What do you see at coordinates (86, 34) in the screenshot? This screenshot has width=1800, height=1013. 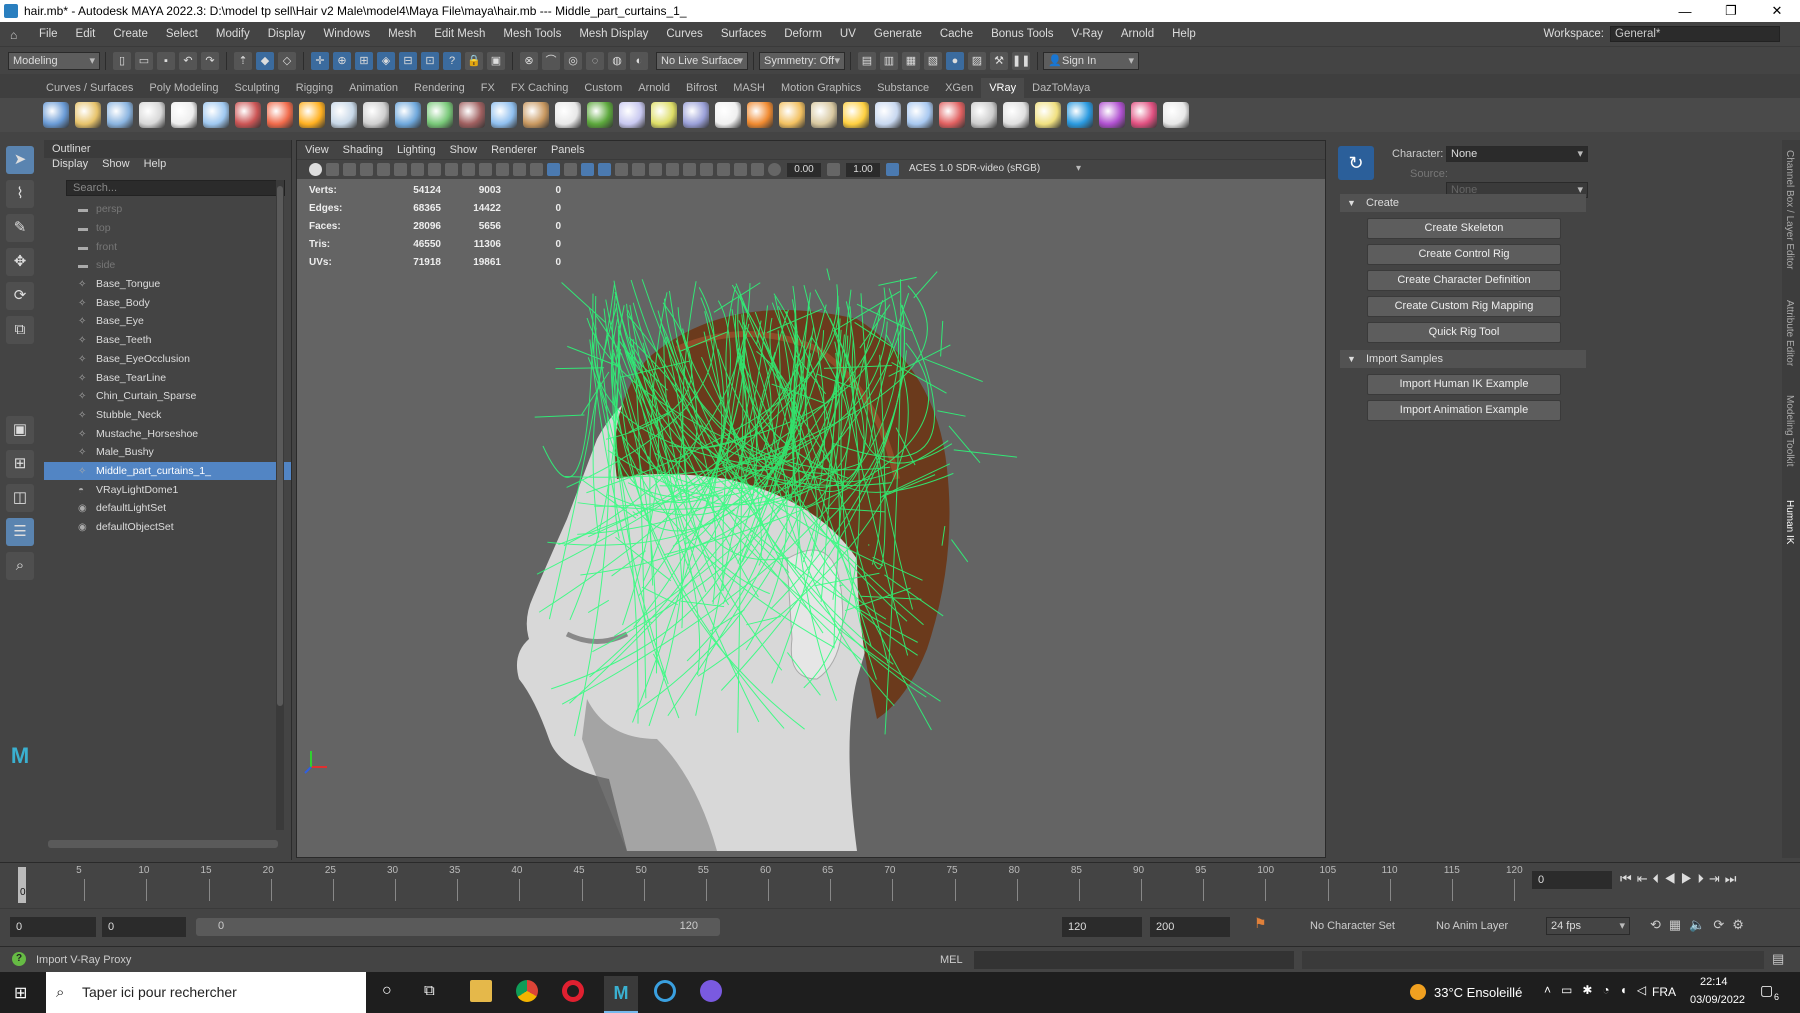 I see `menu-edit: Edit` at bounding box center [86, 34].